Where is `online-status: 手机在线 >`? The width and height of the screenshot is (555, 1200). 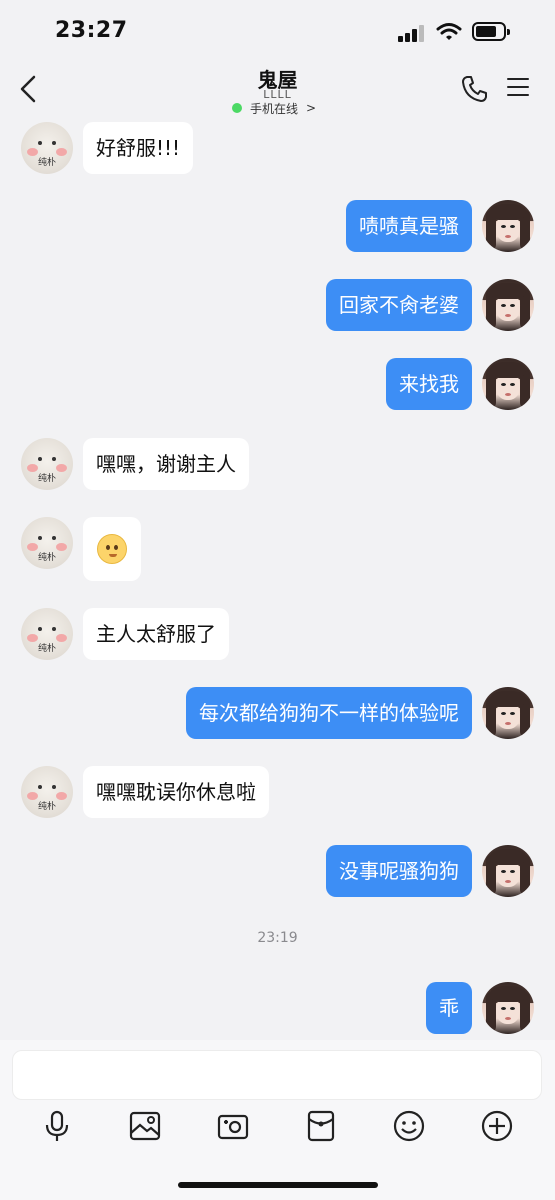 online-status: 手机在线 > is located at coordinates (274, 108).